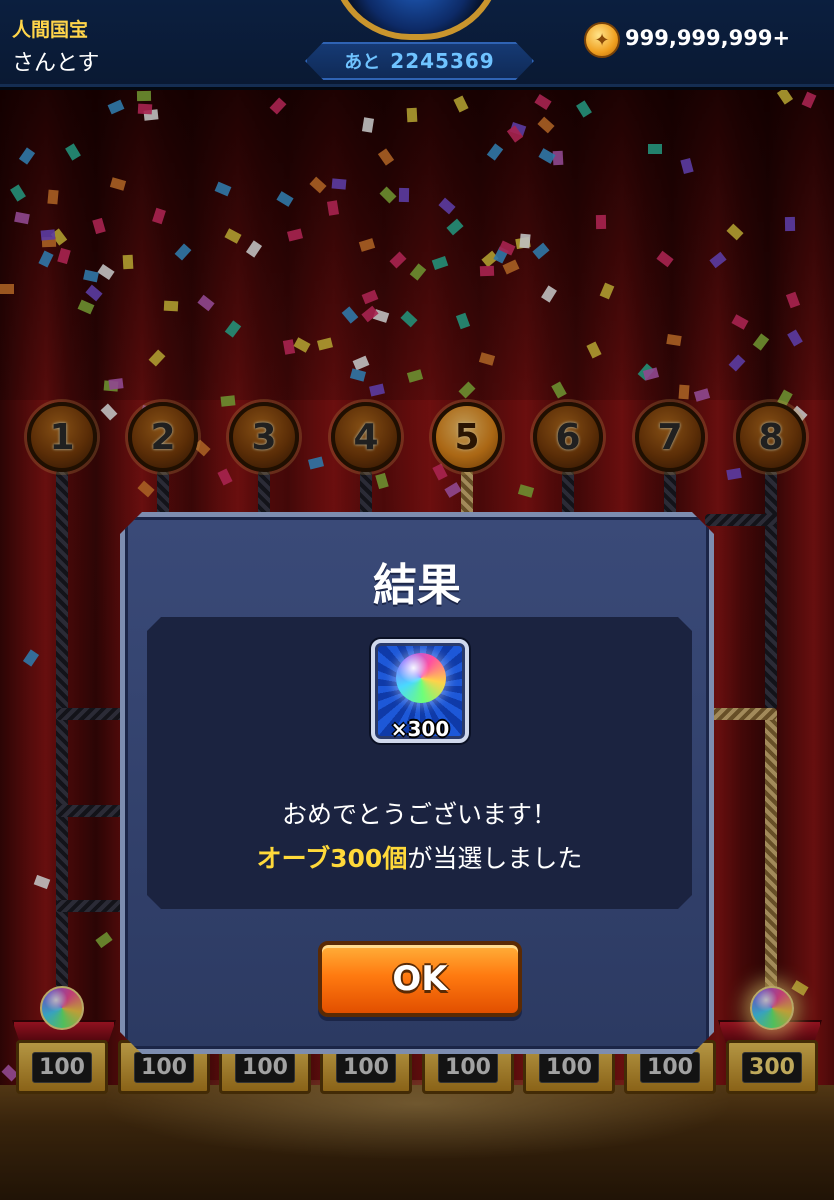  What do you see at coordinates (442, 61) in the screenshot?
I see `remaining-value: 2245369` at bounding box center [442, 61].